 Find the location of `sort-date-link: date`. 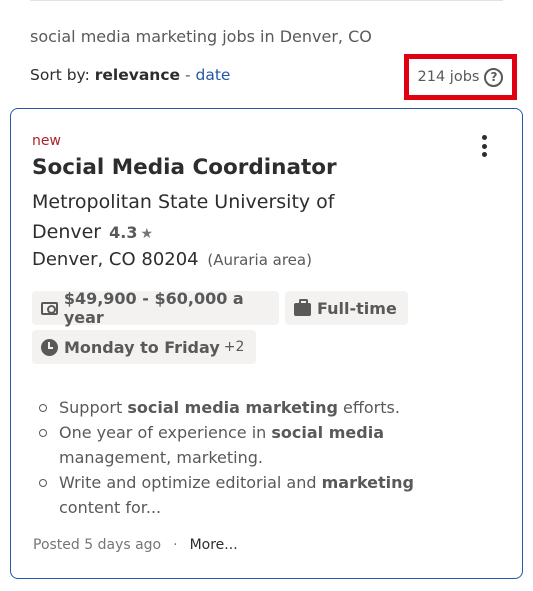

sort-date-link: date is located at coordinates (213, 75).